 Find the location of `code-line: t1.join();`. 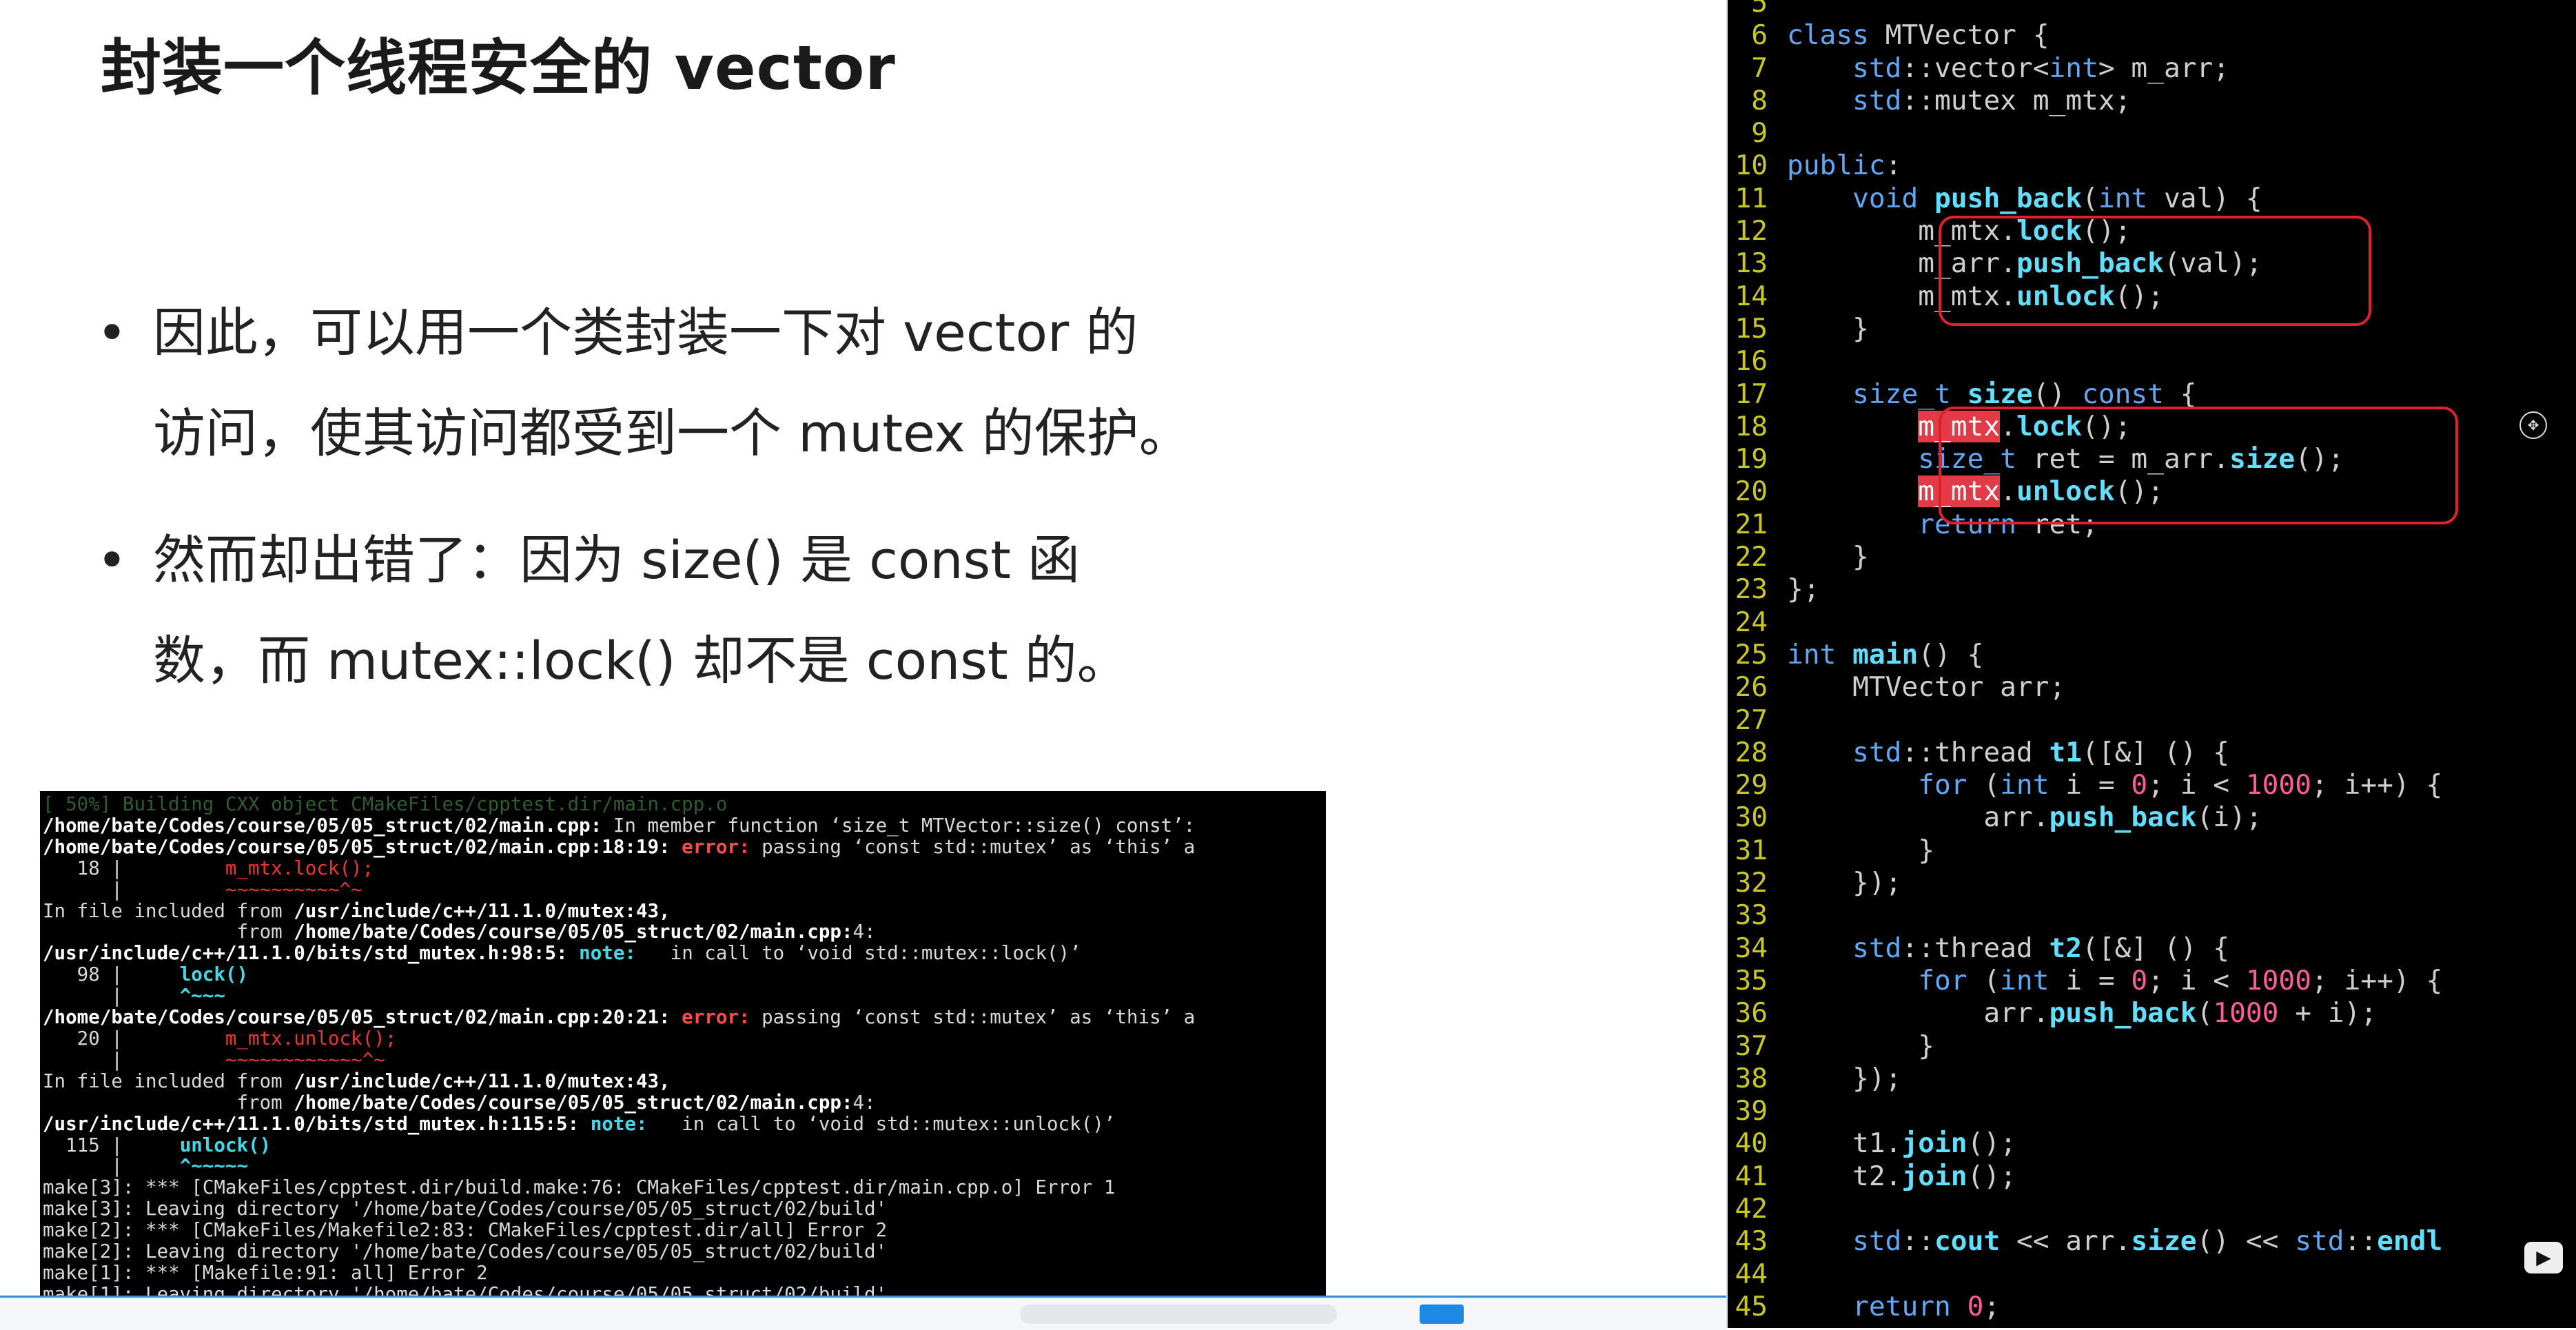

code-line: t1.join(); is located at coordinates (1901, 1143).